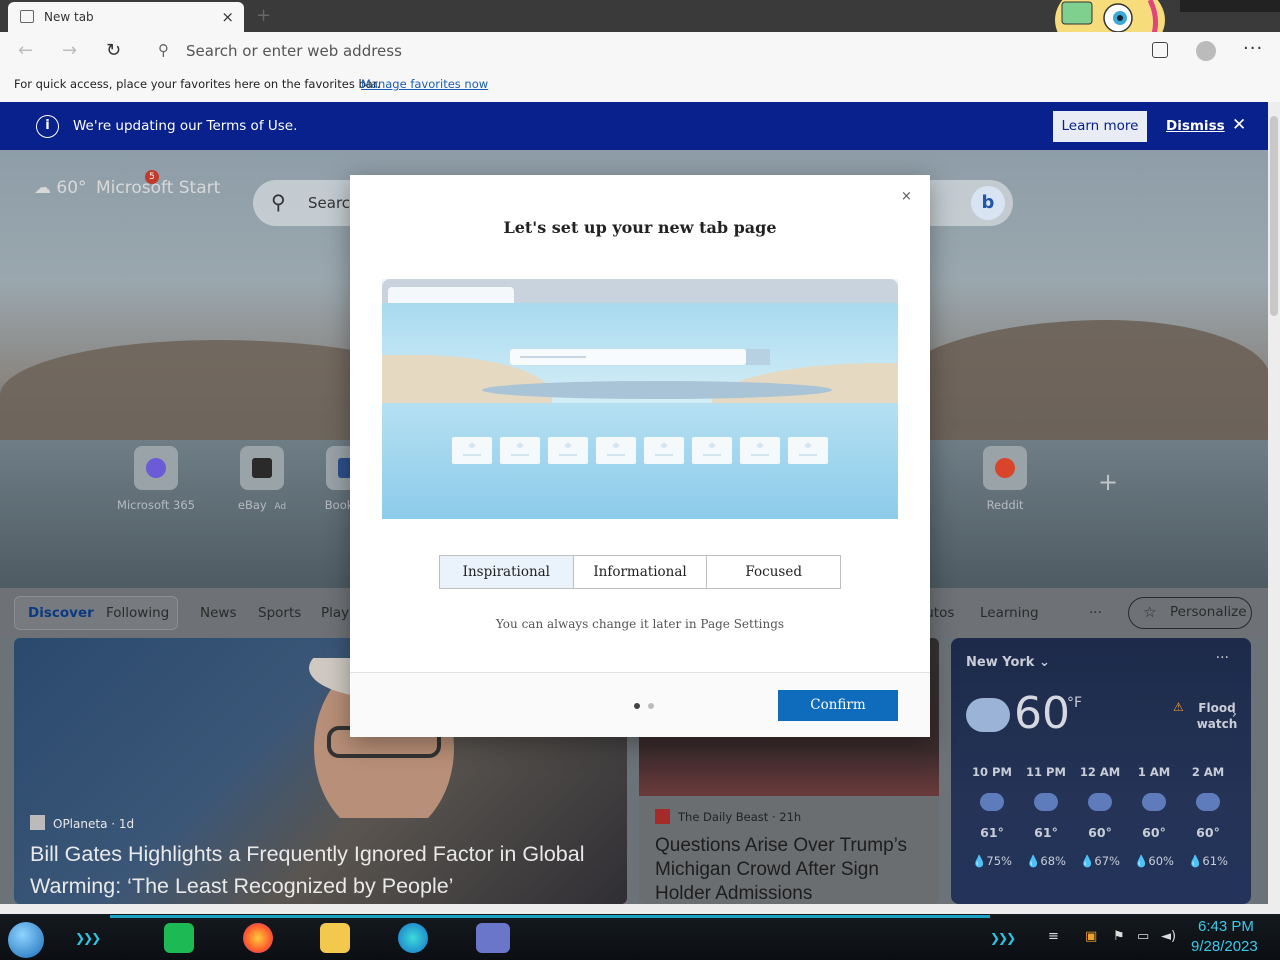 The image size is (1280, 960). What do you see at coordinates (137, 613) in the screenshot?
I see `tab-following: Following` at bounding box center [137, 613].